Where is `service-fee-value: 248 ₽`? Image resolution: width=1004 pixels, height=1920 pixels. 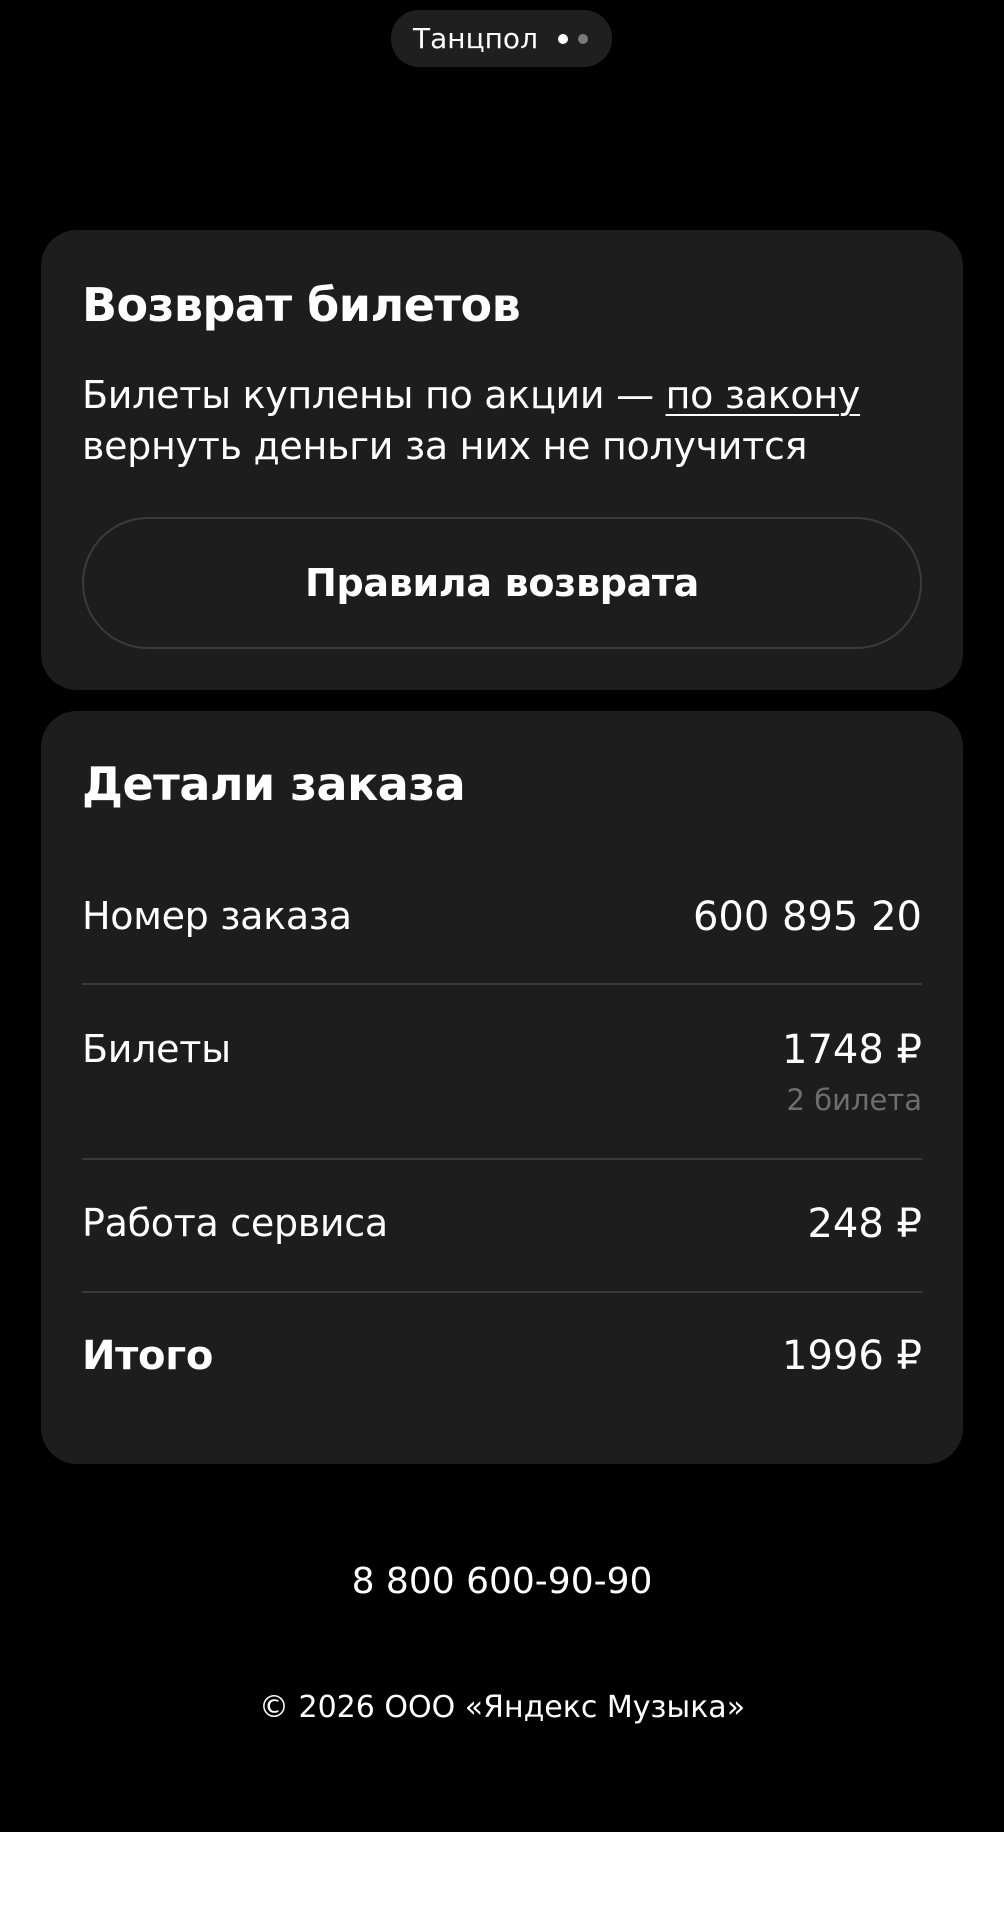
service-fee-value: 248 ₽ is located at coordinates (864, 1224).